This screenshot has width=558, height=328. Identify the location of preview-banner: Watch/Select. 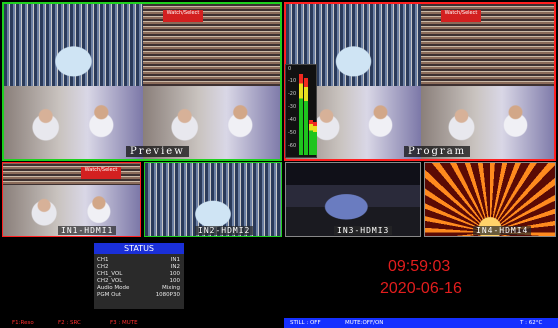
(183, 16).